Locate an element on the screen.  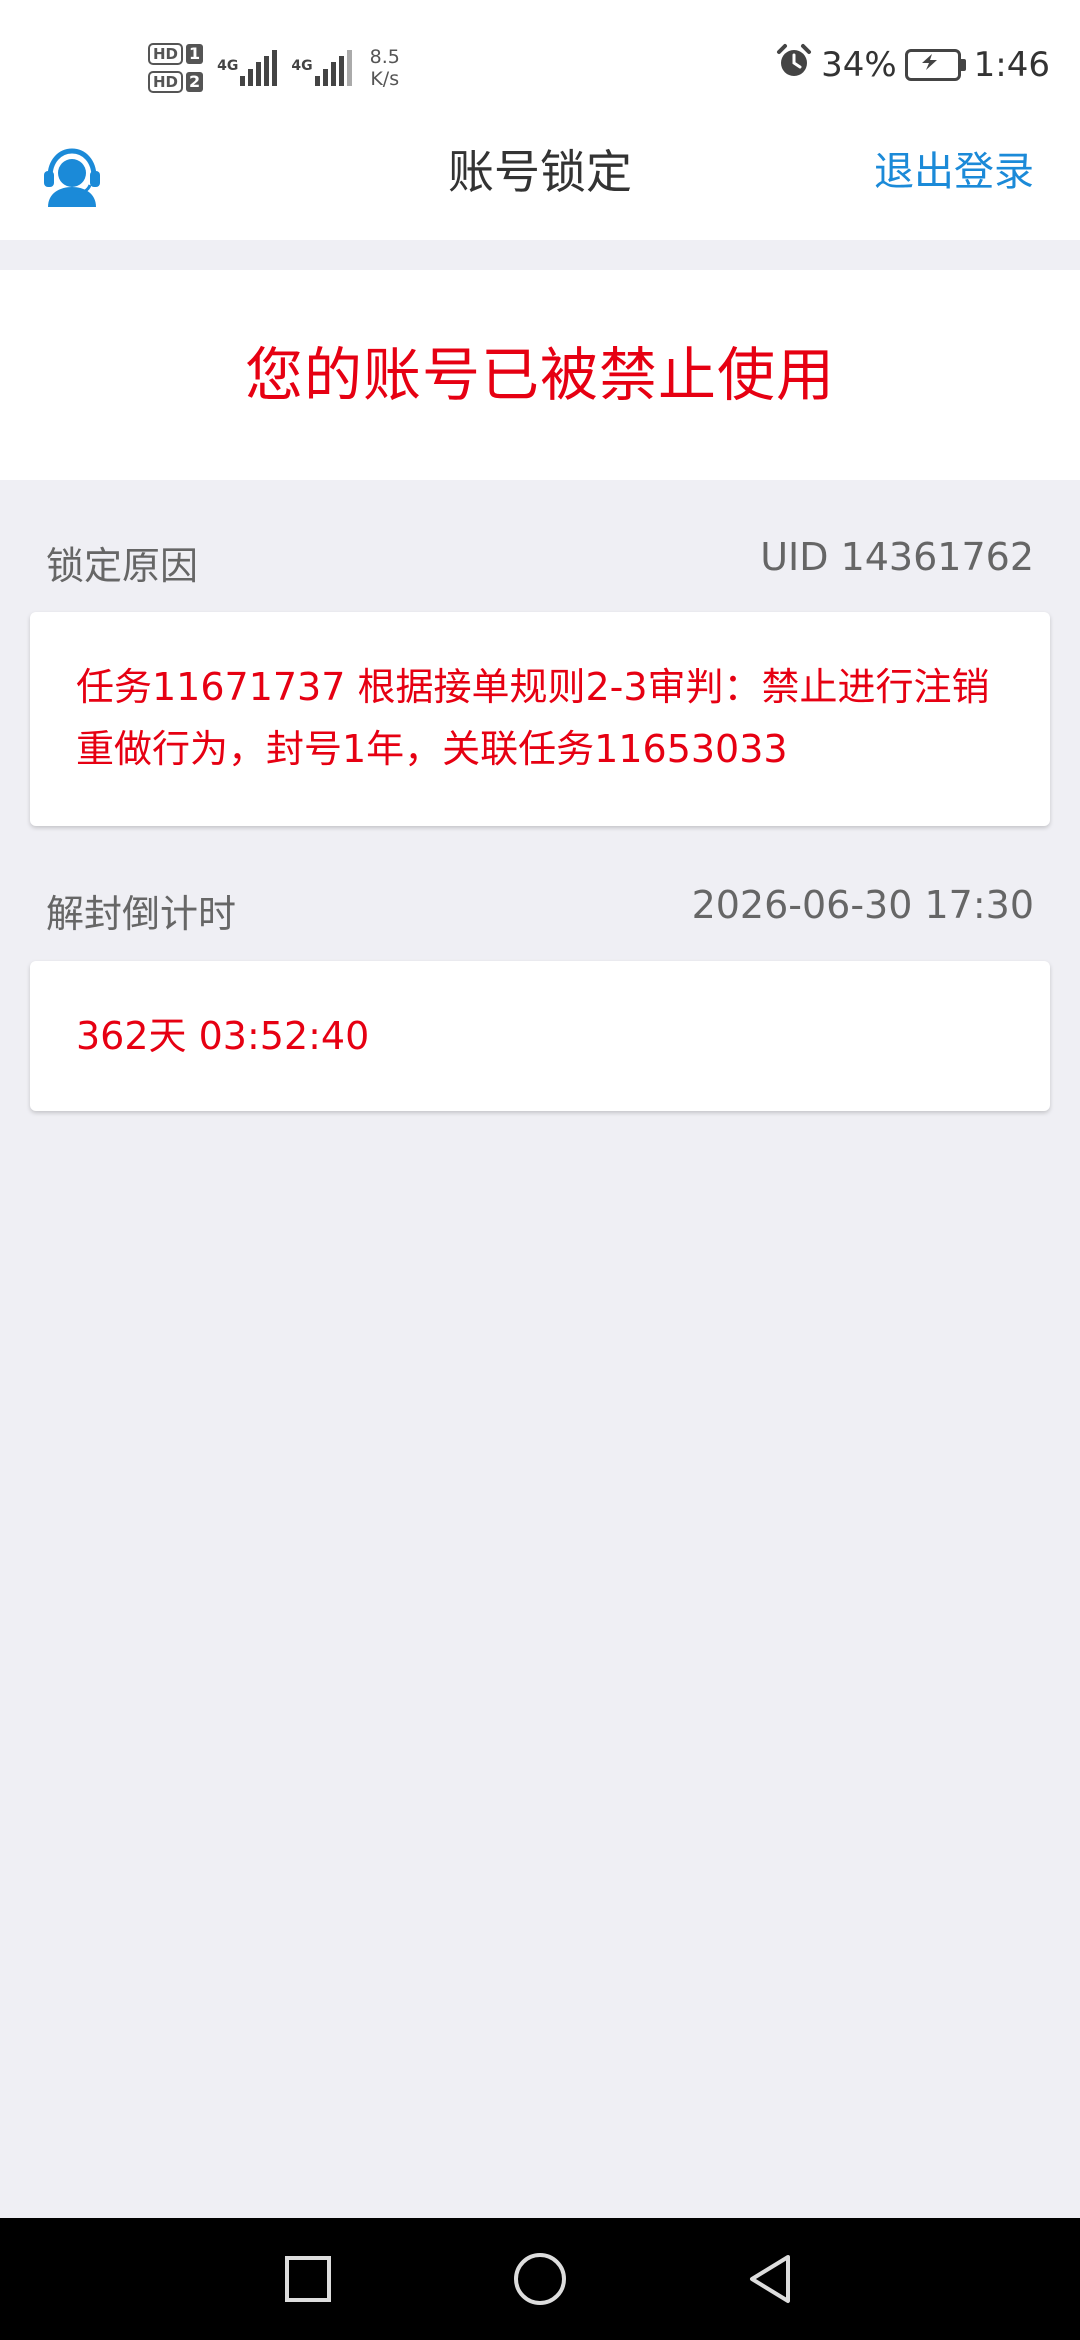
signal-1: 4G is located at coordinates (247, 68).